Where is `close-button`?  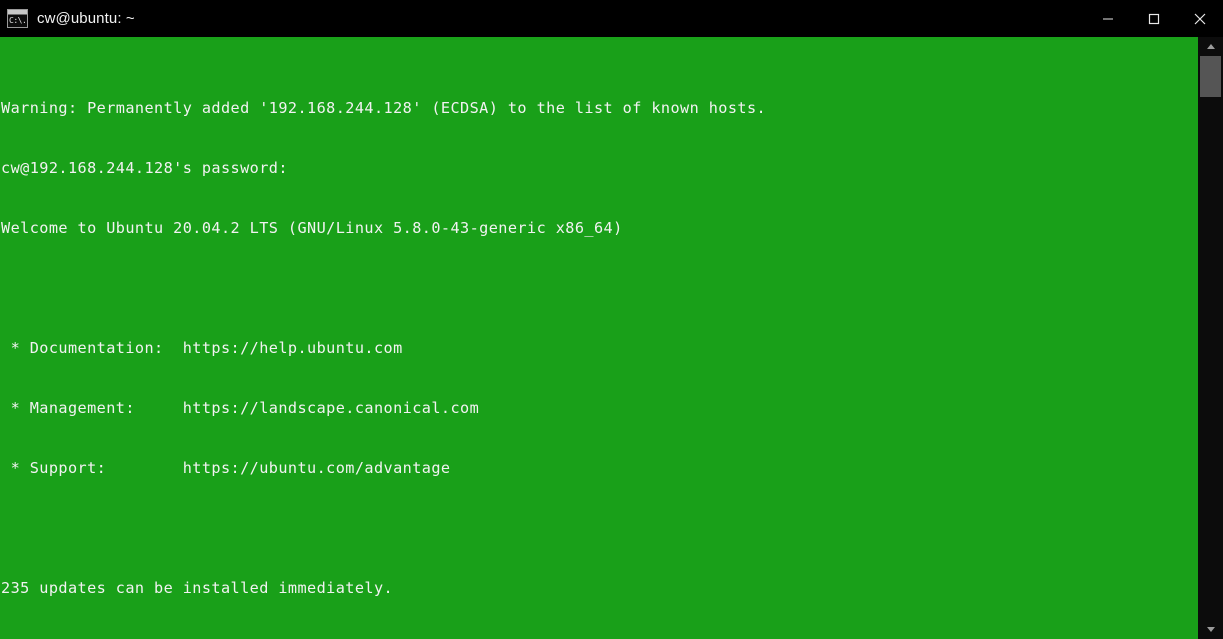
close-button is located at coordinates (1200, 18).